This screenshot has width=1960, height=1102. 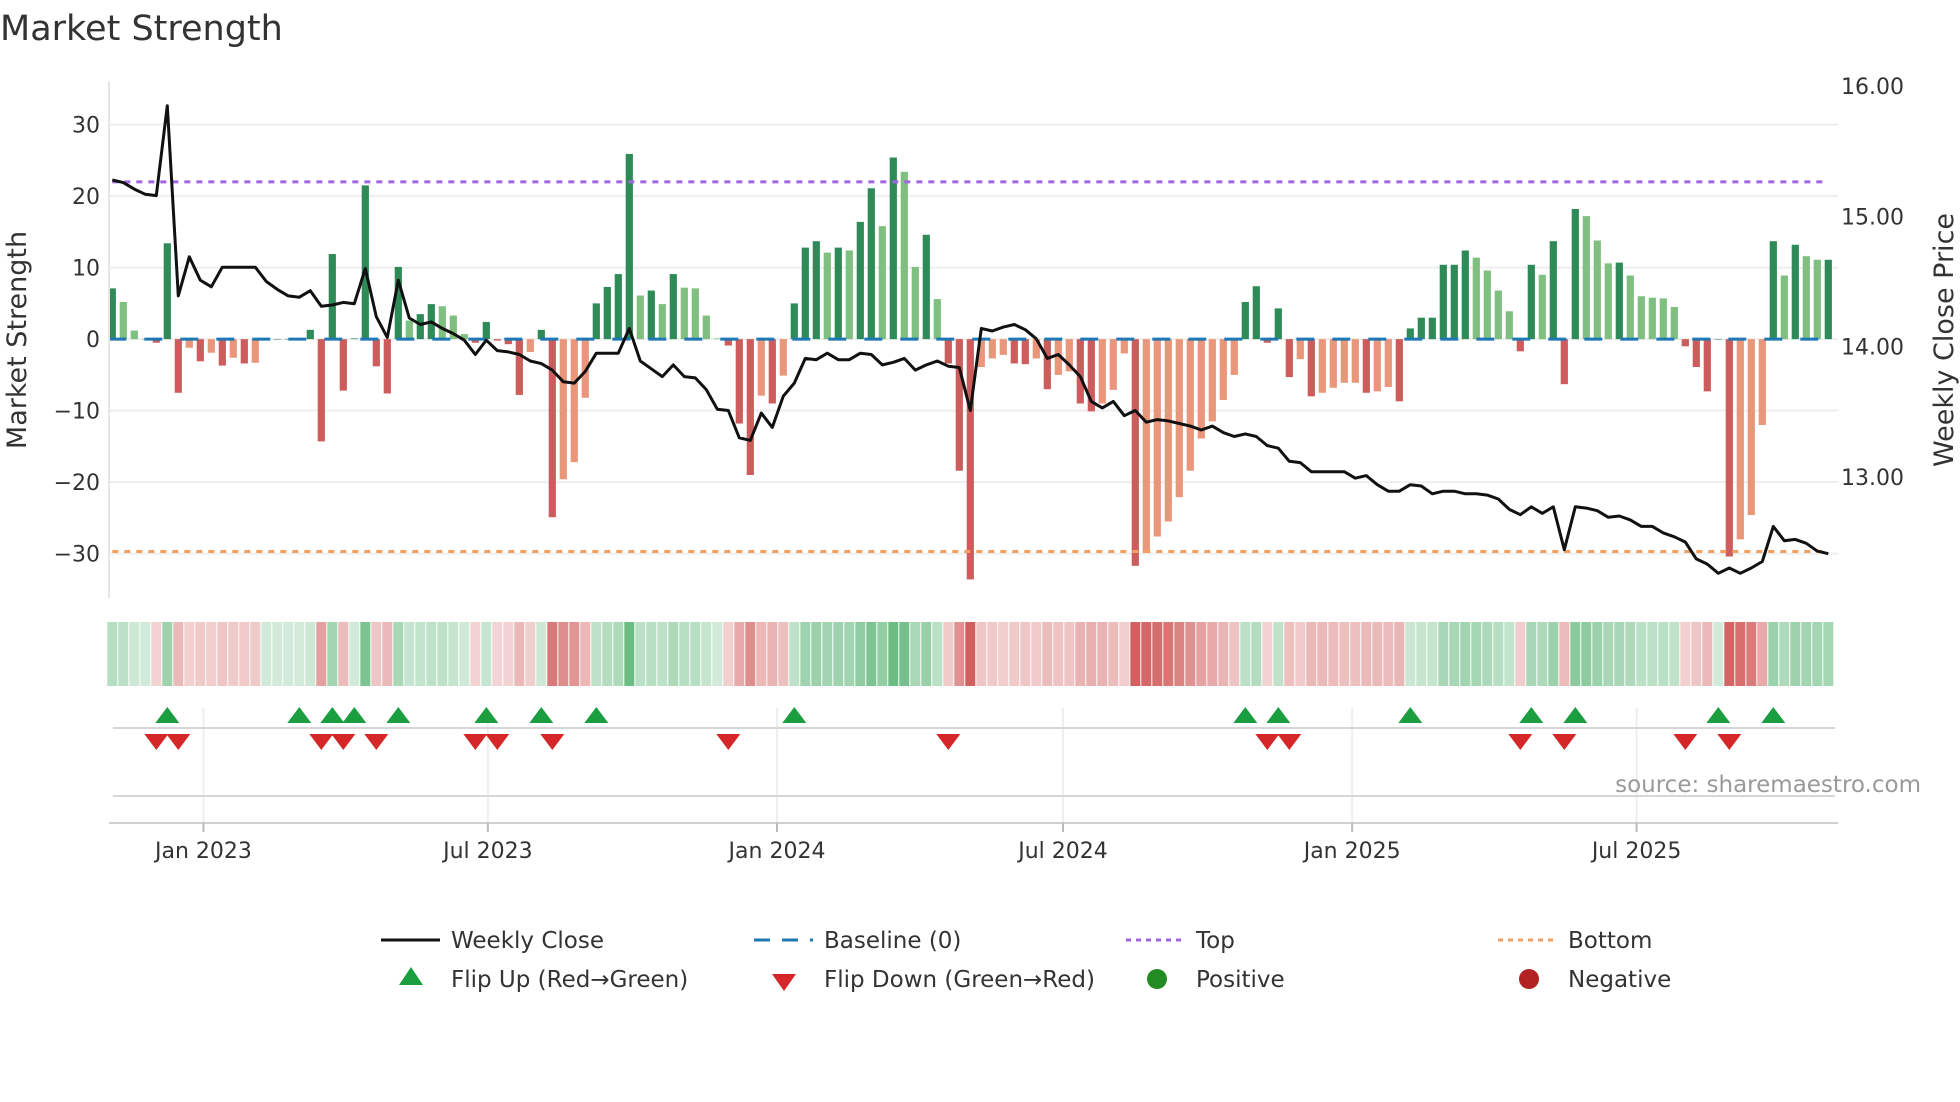 What do you see at coordinates (1529, 979) in the screenshot?
I see `legend-negative-icon` at bounding box center [1529, 979].